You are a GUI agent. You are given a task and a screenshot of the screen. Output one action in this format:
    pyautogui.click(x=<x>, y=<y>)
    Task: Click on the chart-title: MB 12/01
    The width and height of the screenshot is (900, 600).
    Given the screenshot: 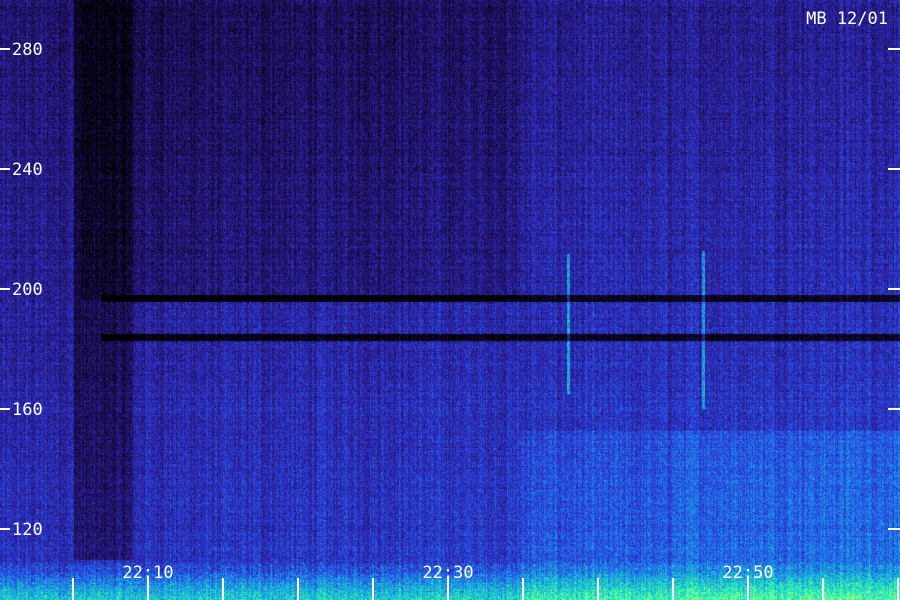 What is the action you would take?
    pyautogui.click(x=847, y=19)
    